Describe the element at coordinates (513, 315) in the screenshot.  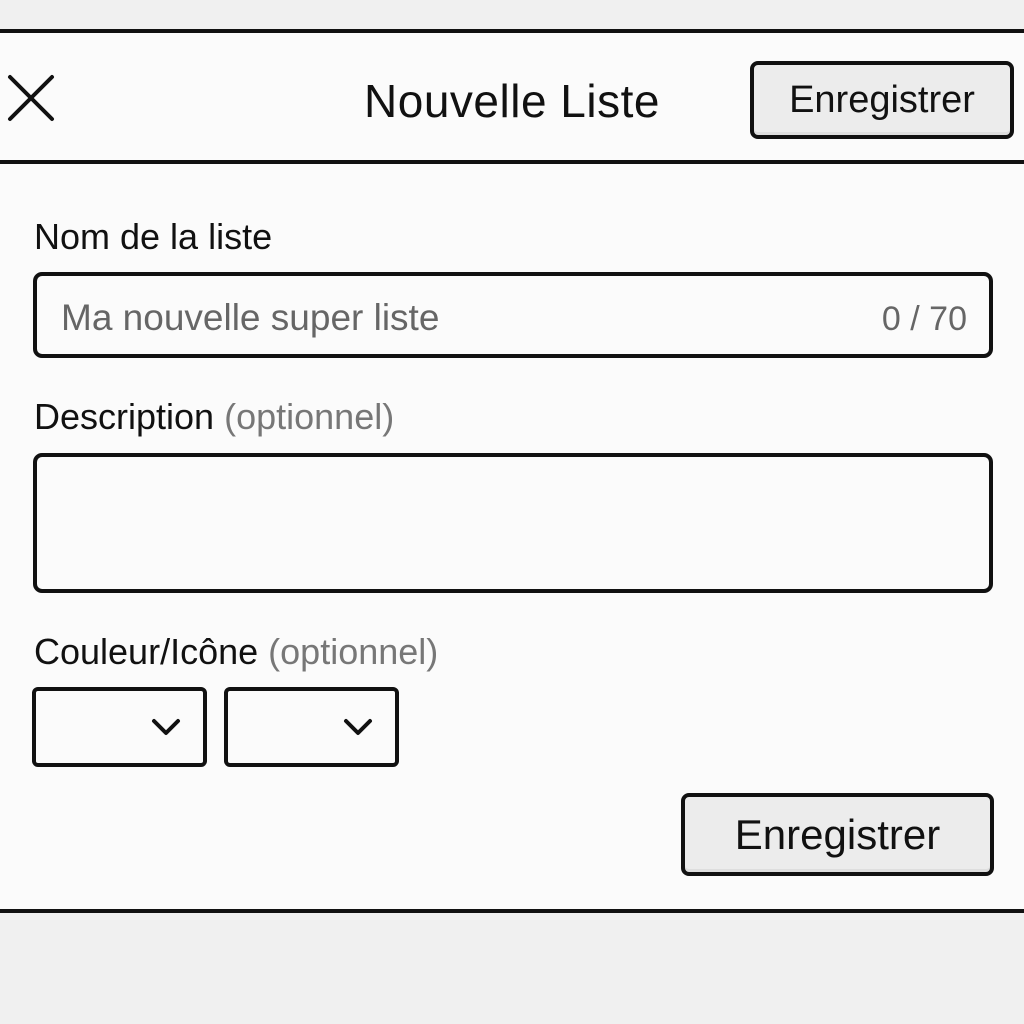
I see `list-name-input: Ma nouvelle super liste 0 / 70` at that location.